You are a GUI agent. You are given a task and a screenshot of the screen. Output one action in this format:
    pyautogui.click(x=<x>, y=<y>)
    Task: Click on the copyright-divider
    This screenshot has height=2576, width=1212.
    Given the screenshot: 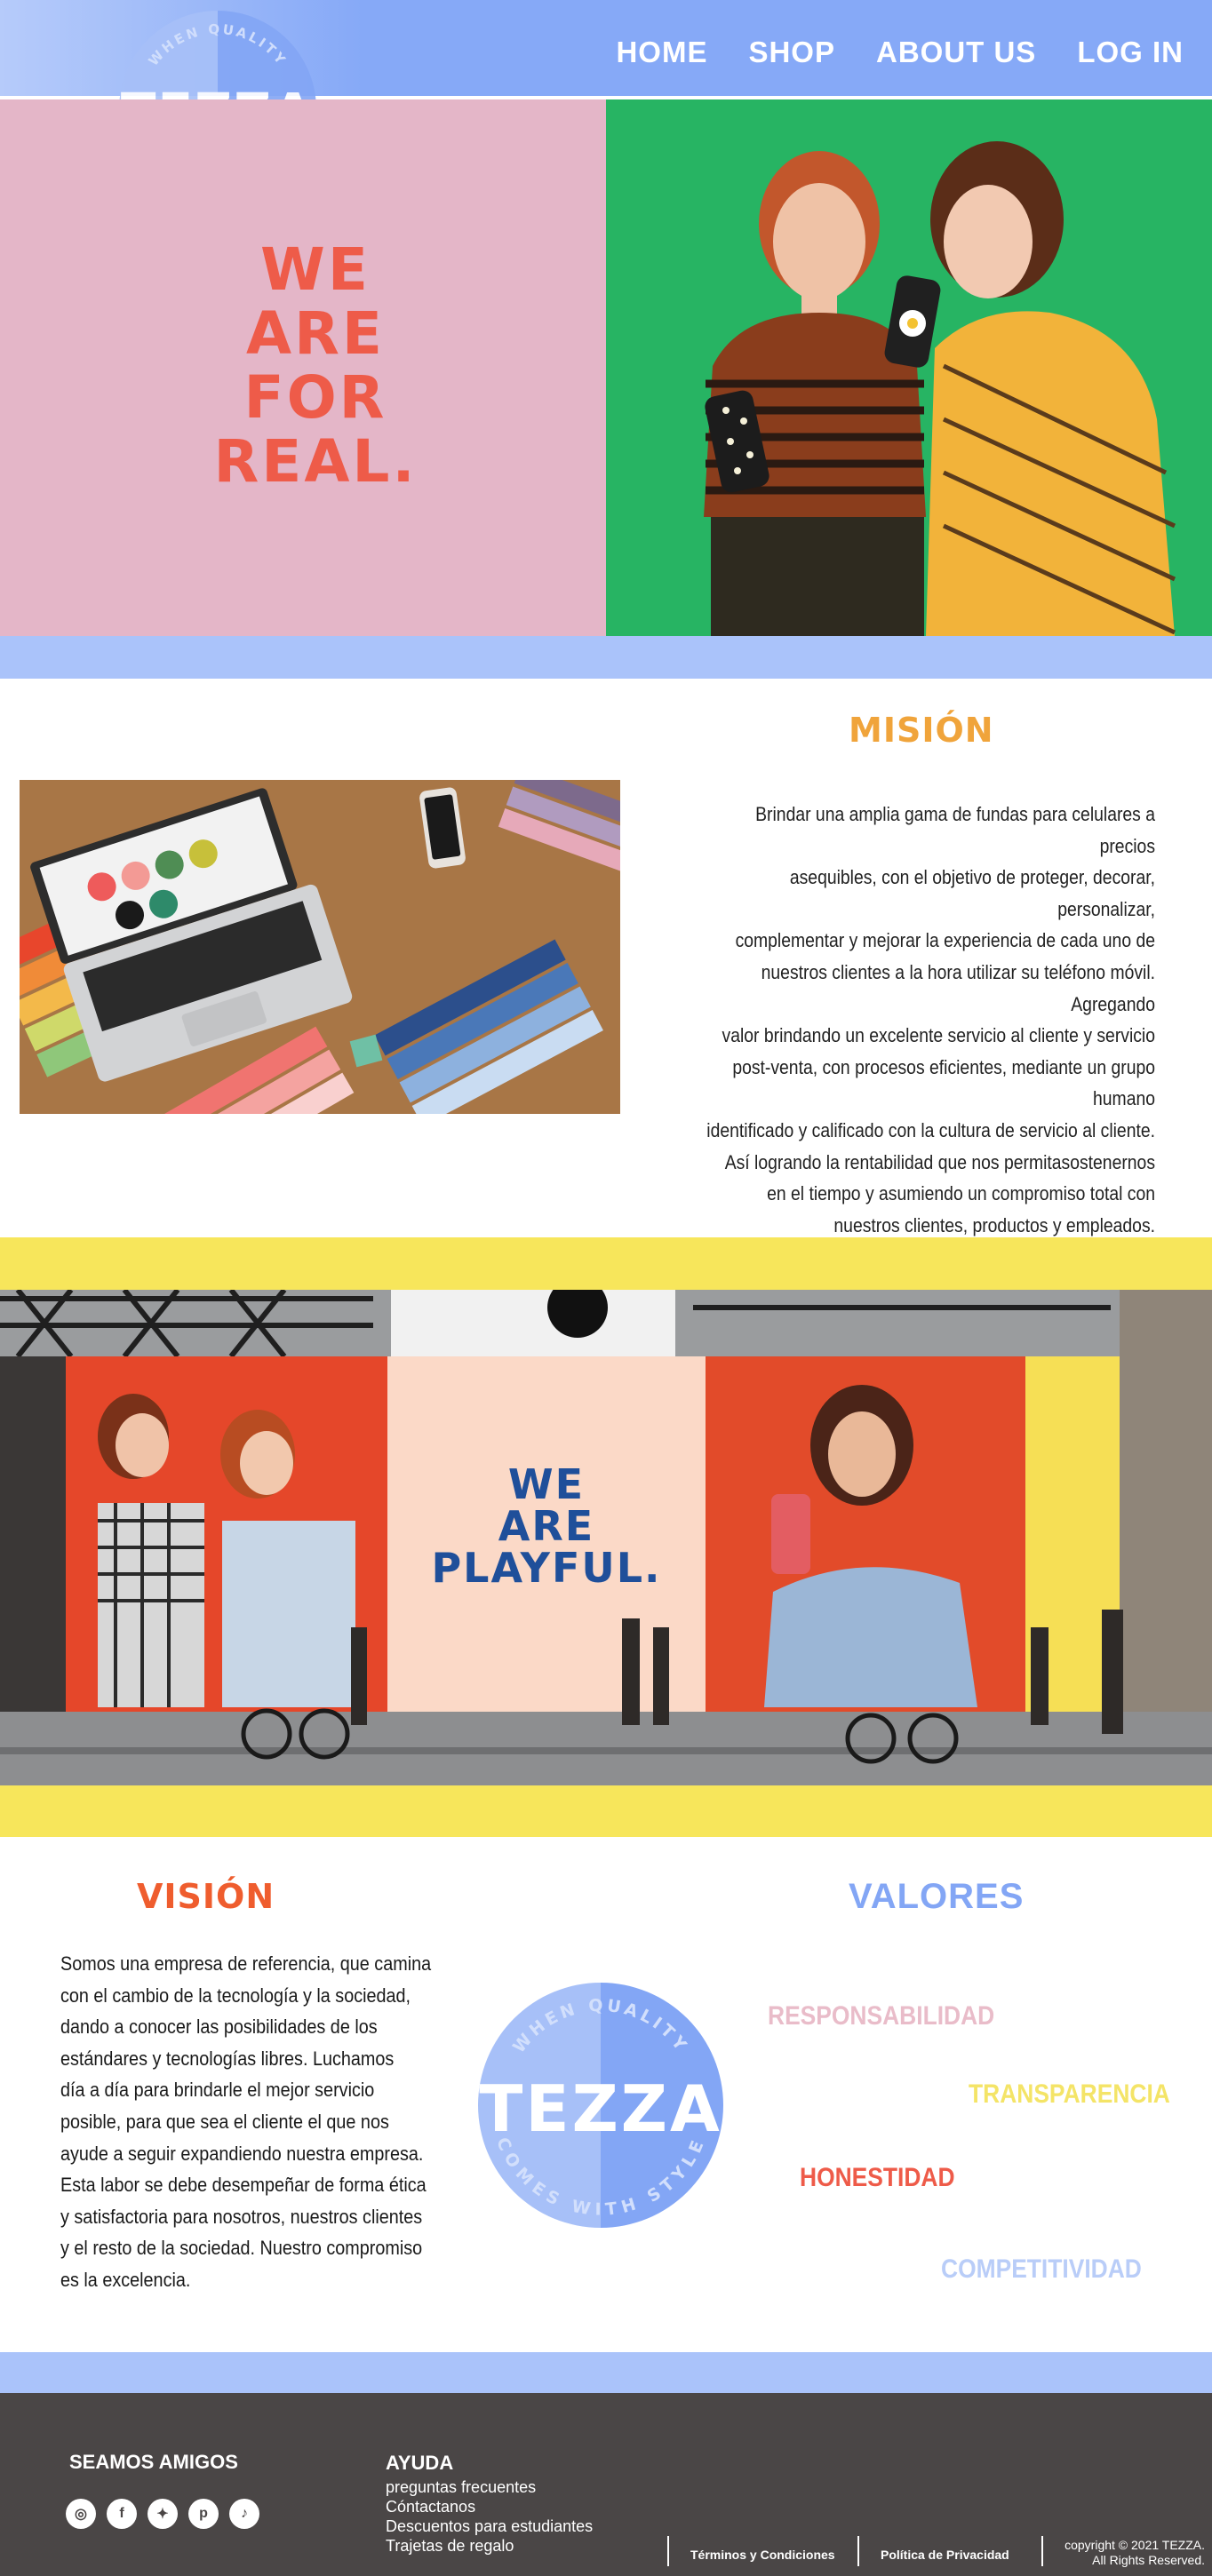 What is the action you would take?
    pyautogui.click(x=1047, y=2551)
    